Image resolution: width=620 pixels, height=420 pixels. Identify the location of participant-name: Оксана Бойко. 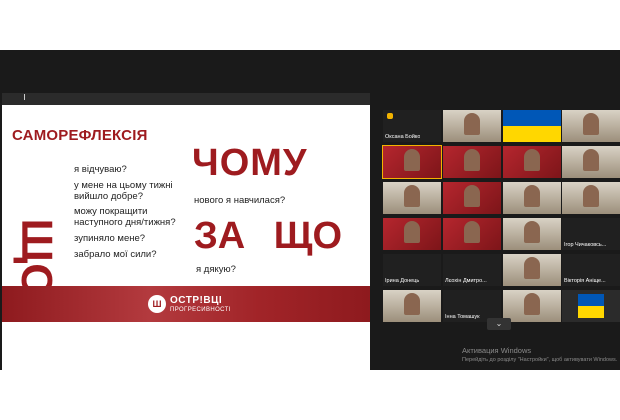
(403, 137).